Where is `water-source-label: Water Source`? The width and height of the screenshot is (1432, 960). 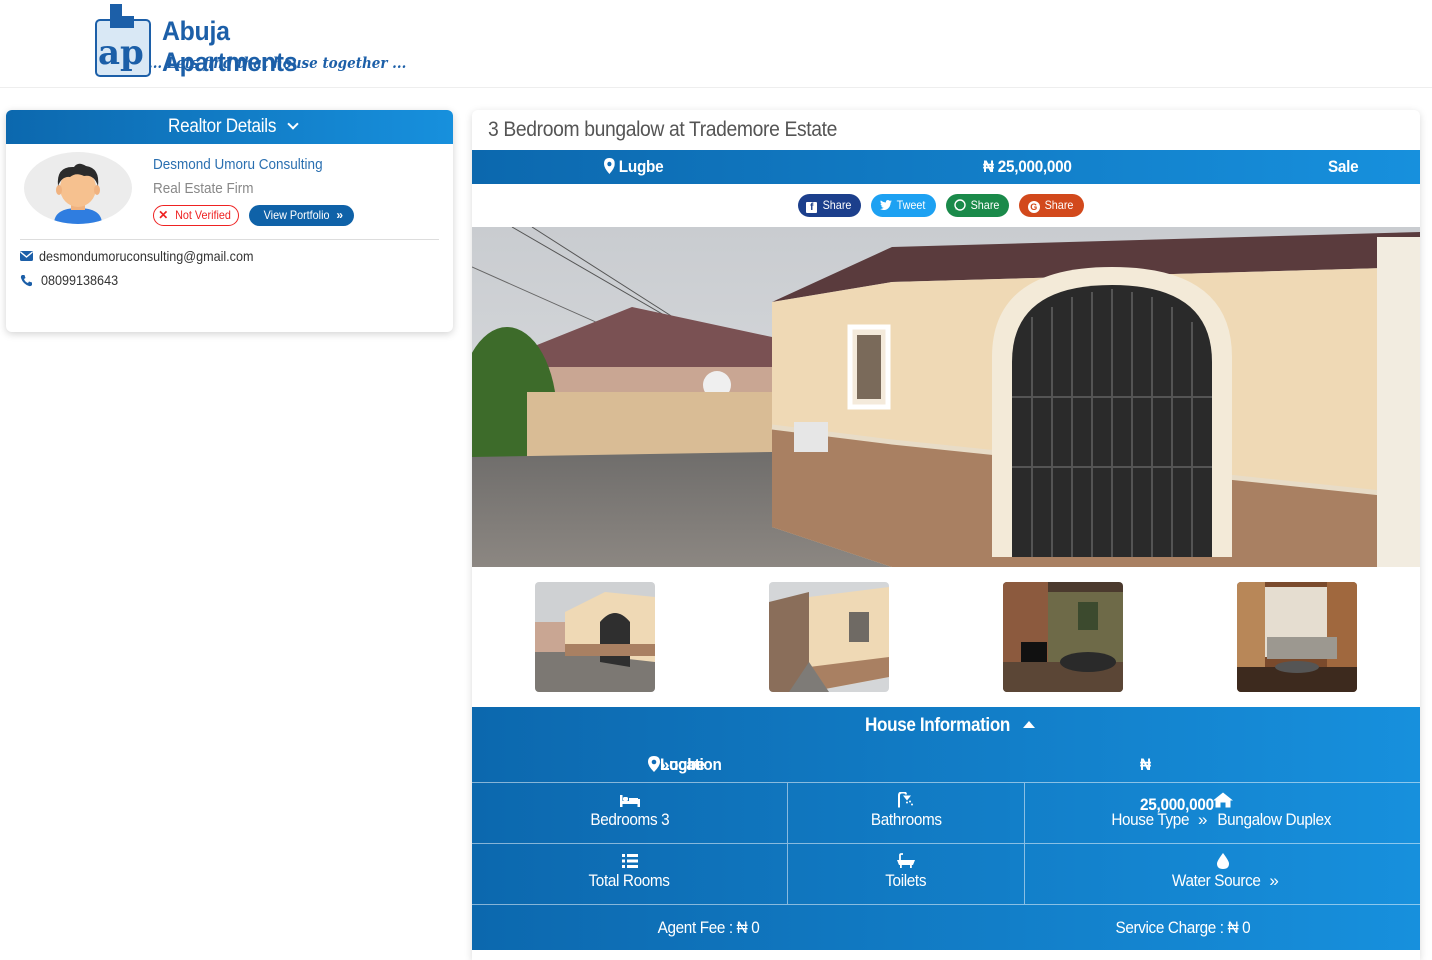
water-source-label: Water Source is located at coordinates (1216, 880).